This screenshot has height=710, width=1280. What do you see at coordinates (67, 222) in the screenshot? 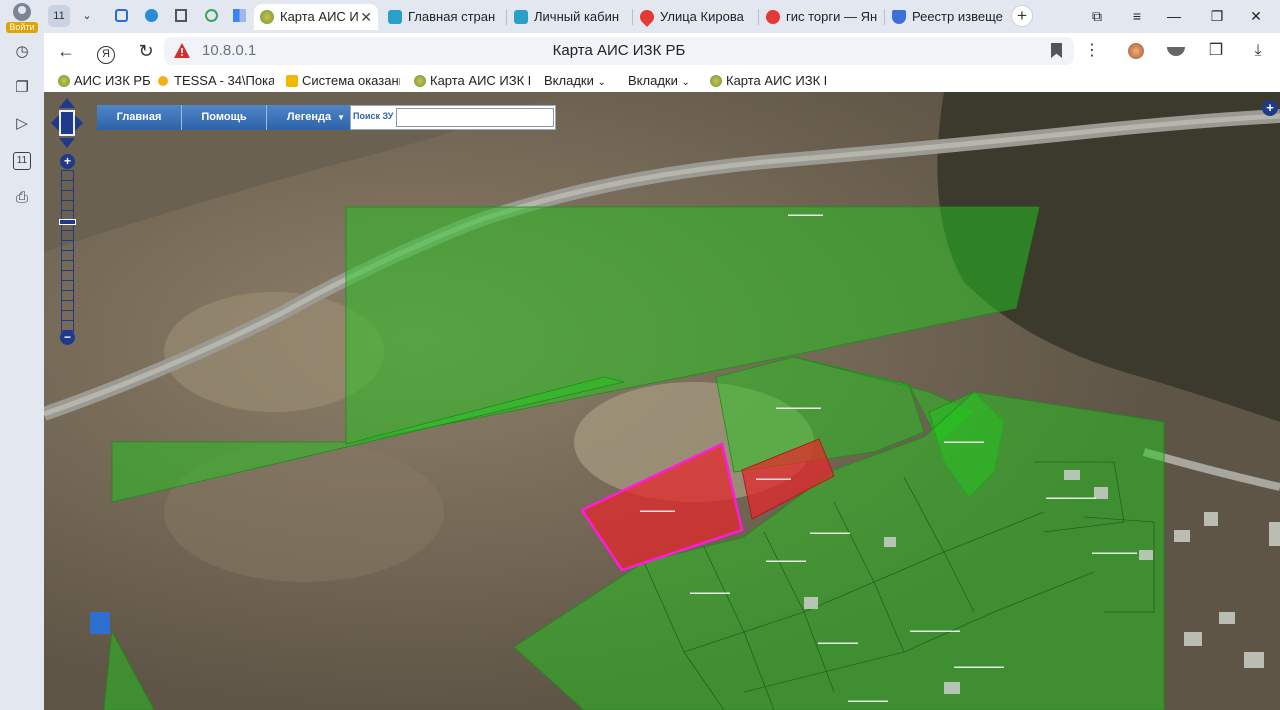
I see `zoom-slider-handle` at bounding box center [67, 222].